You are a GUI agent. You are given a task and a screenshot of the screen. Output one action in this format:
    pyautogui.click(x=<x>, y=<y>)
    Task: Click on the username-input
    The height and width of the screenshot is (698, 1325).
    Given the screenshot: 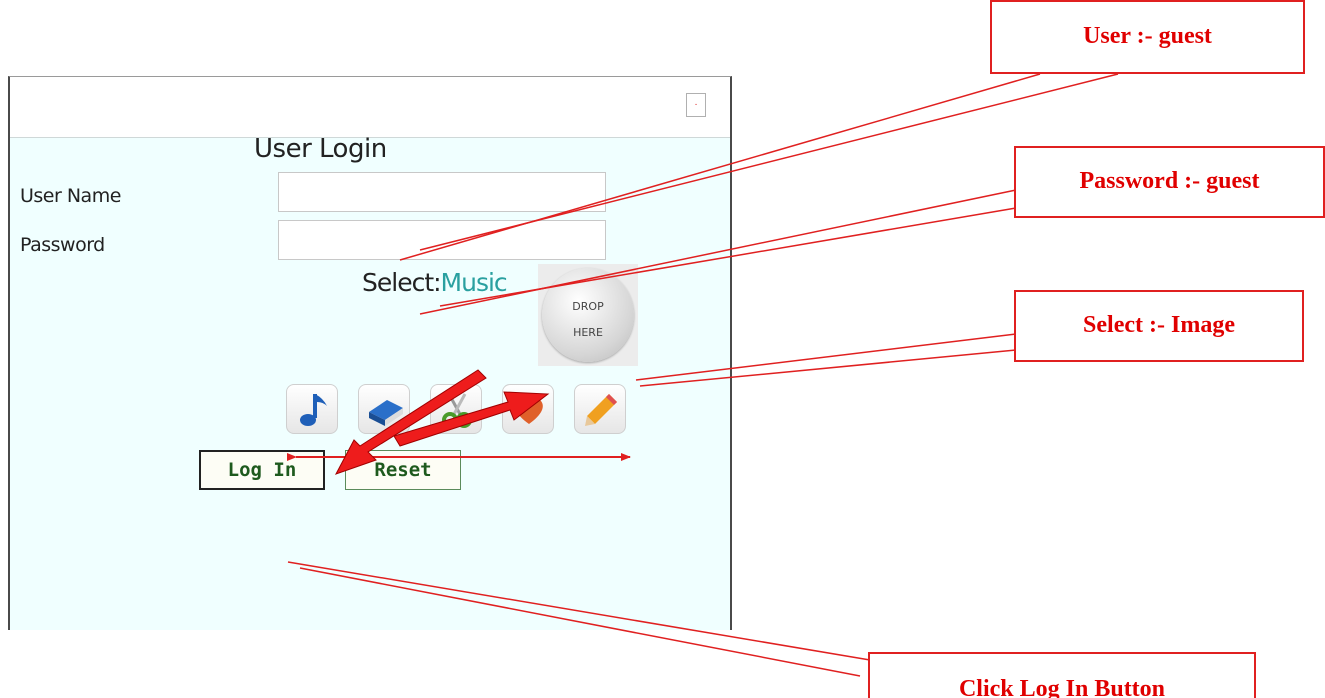 What is the action you would take?
    pyautogui.click(x=442, y=192)
    